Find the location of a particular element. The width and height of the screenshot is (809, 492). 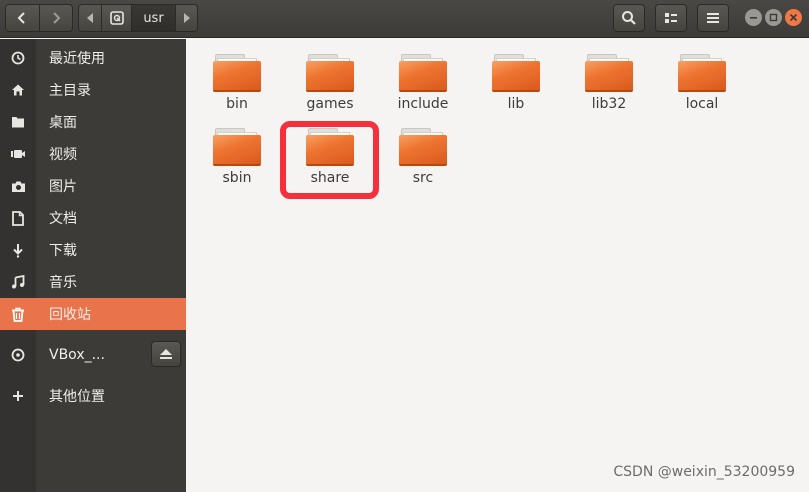

menu-button is located at coordinates (713, 18).